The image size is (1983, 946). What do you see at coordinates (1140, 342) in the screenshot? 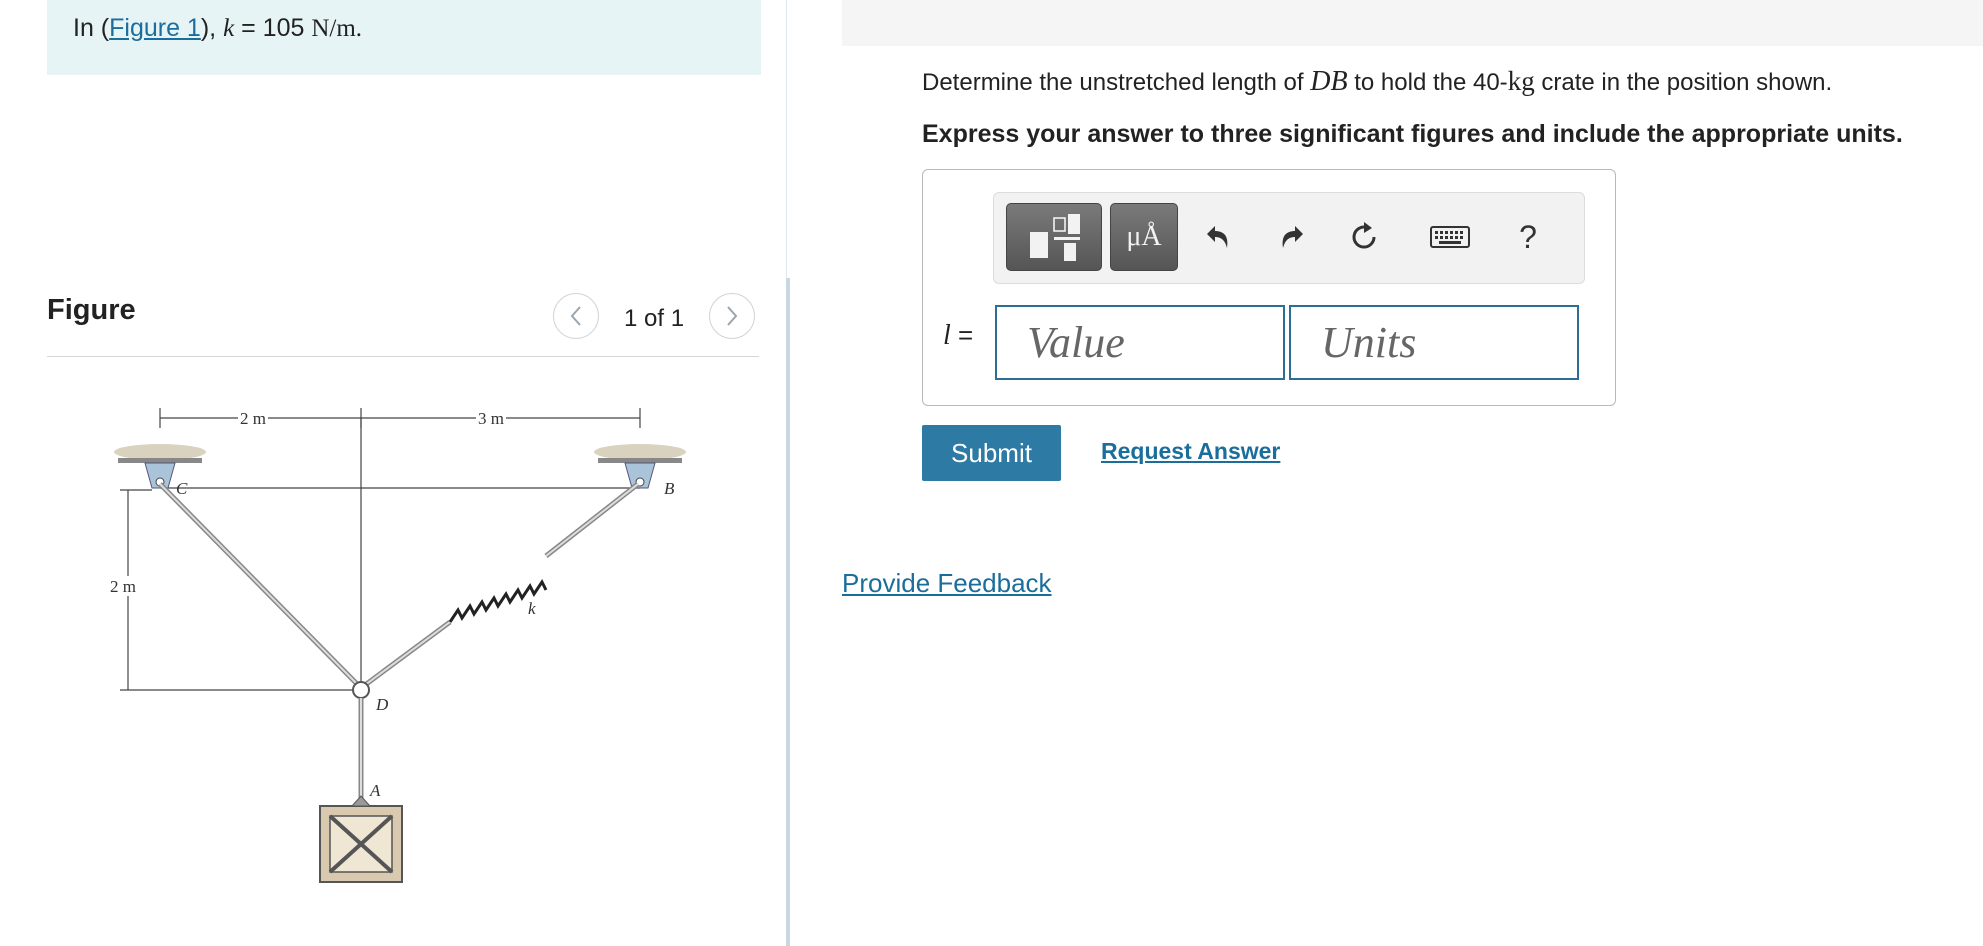
I see `value-input: Value` at bounding box center [1140, 342].